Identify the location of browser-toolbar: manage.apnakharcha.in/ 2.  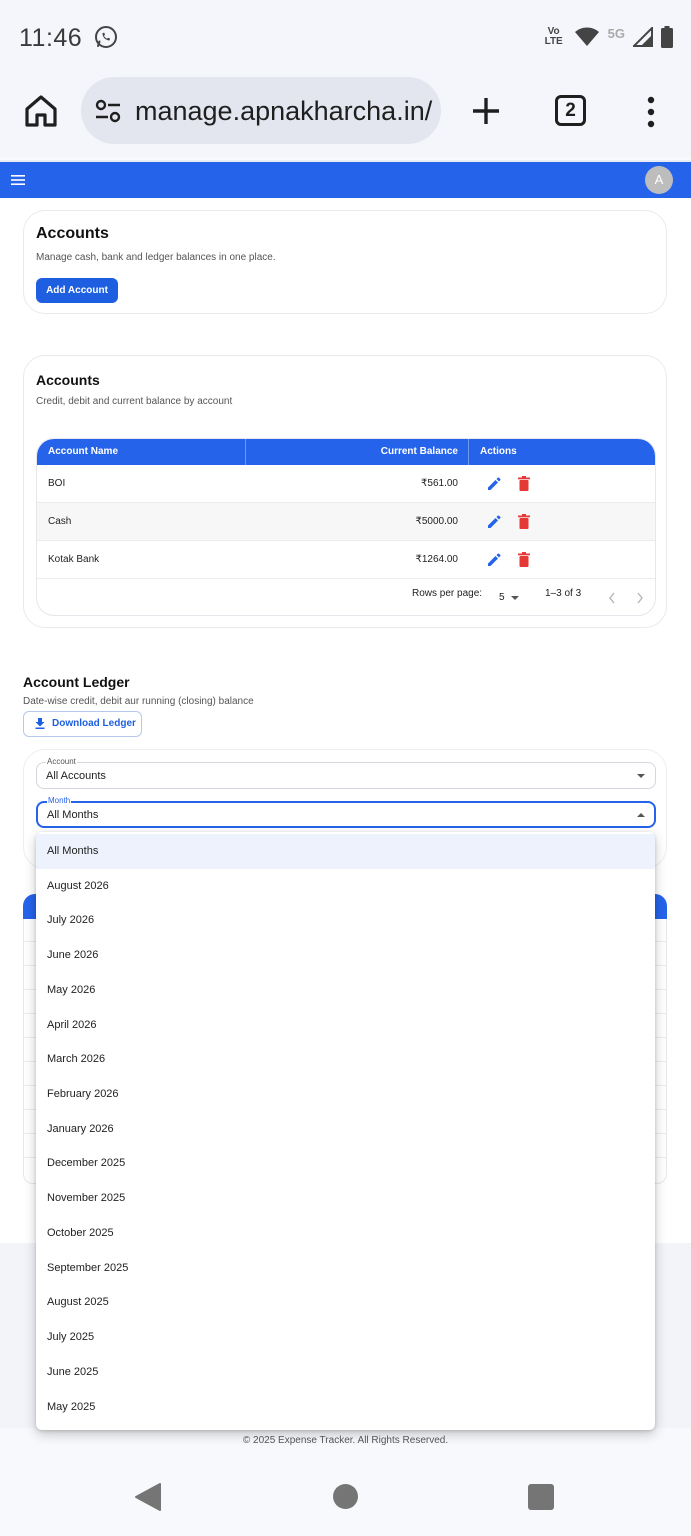
(345, 115).